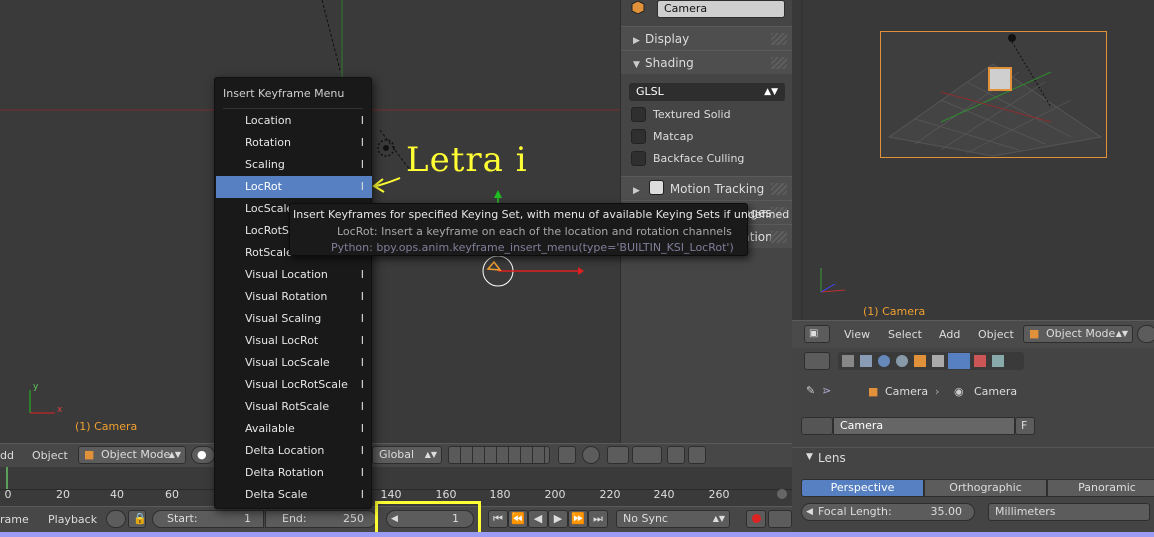  What do you see at coordinates (294, 407) in the screenshot?
I see `menu-item-visual-rotscale: Visual RotScale I` at bounding box center [294, 407].